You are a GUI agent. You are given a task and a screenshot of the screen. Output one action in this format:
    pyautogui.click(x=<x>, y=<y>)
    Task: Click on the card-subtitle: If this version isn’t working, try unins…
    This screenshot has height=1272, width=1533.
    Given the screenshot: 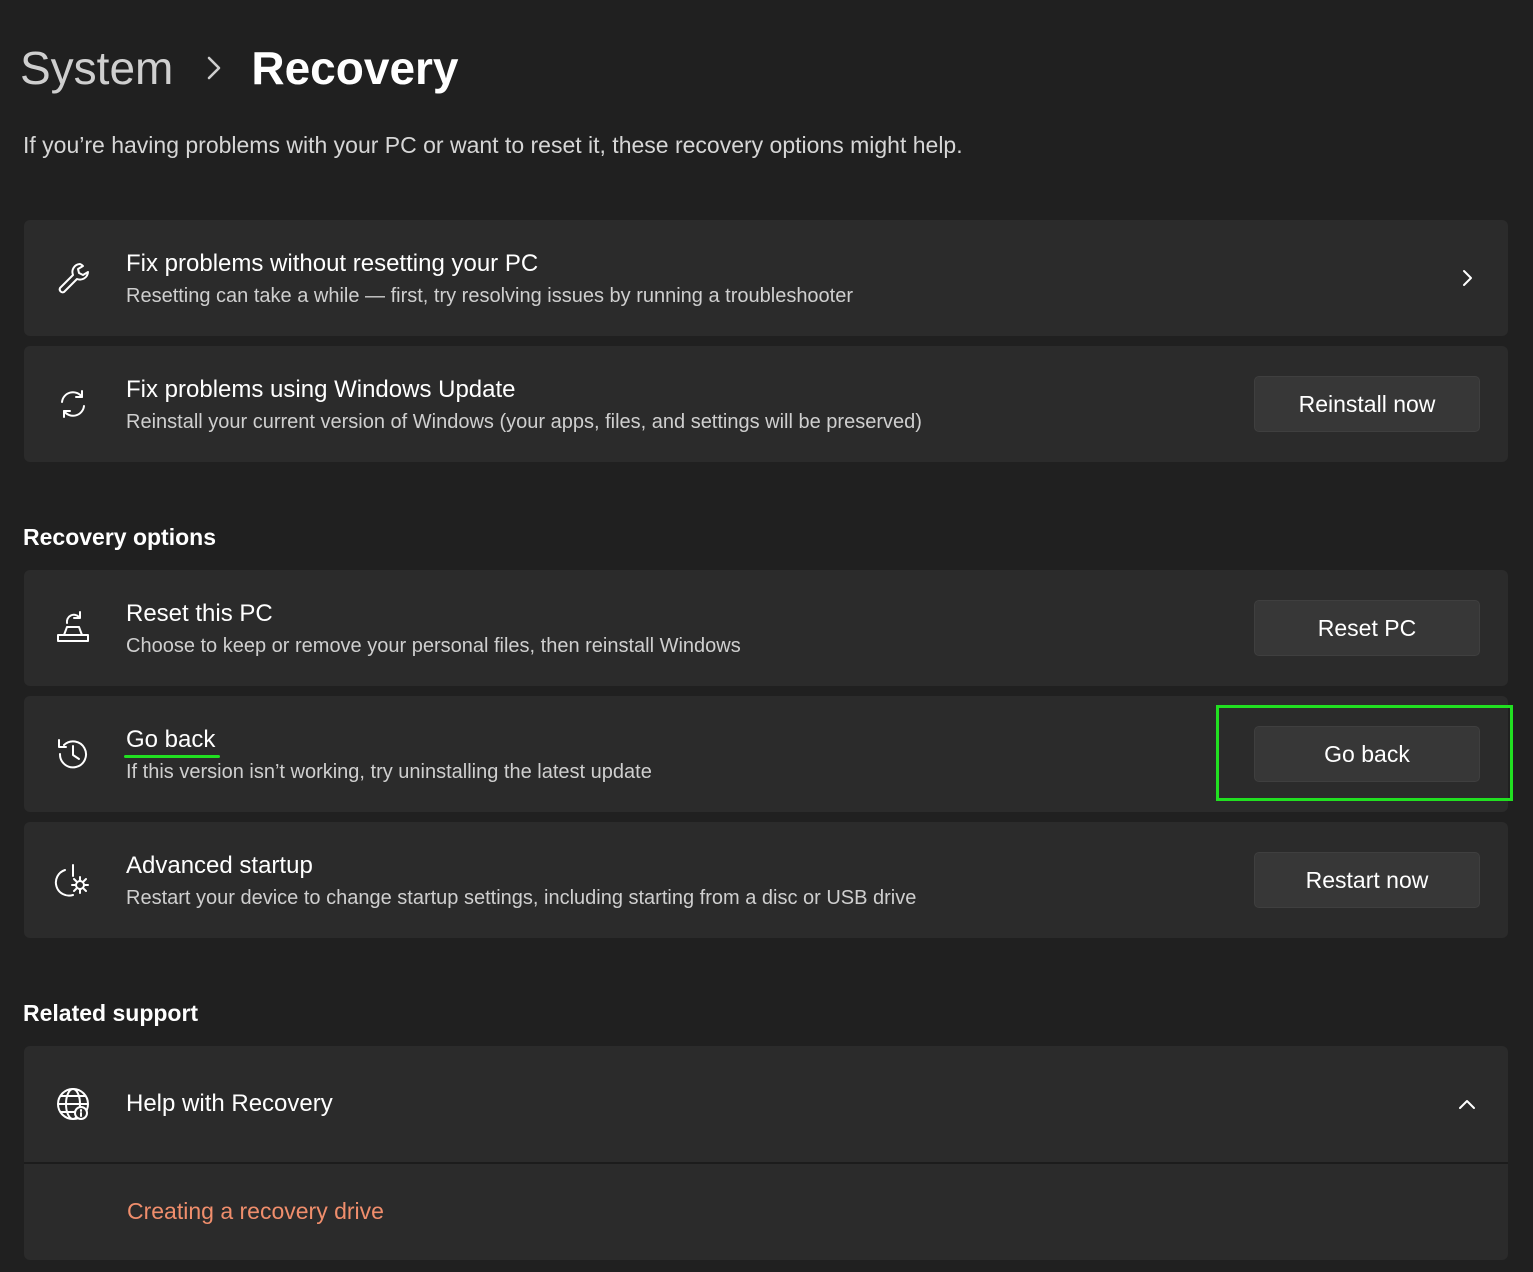 What is the action you would take?
    pyautogui.click(x=389, y=772)
    